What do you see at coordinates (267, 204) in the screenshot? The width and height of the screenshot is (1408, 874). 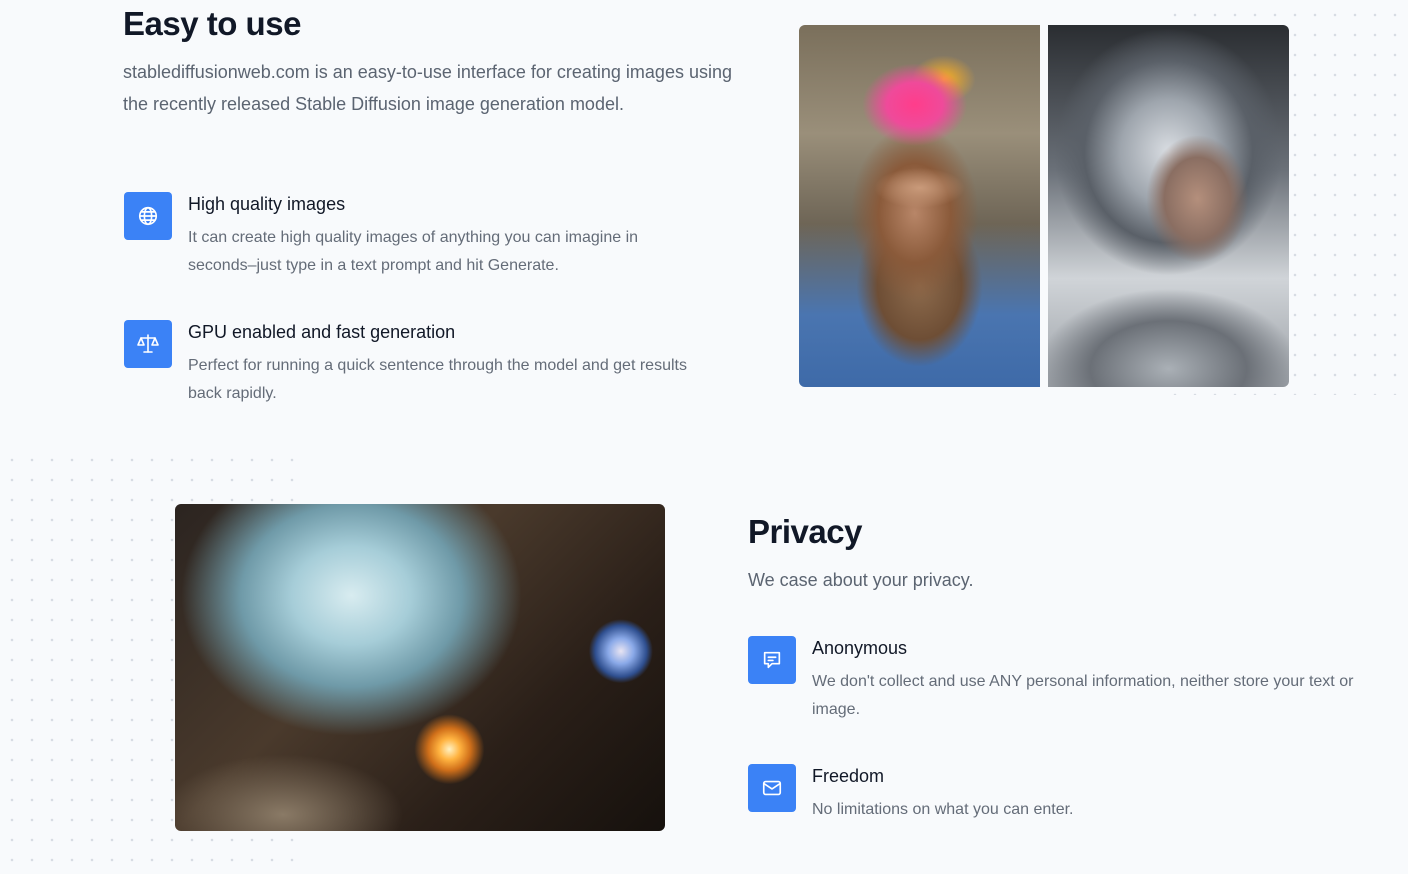 I see `feature-title: High quality images` at bounding box center [267, 204].